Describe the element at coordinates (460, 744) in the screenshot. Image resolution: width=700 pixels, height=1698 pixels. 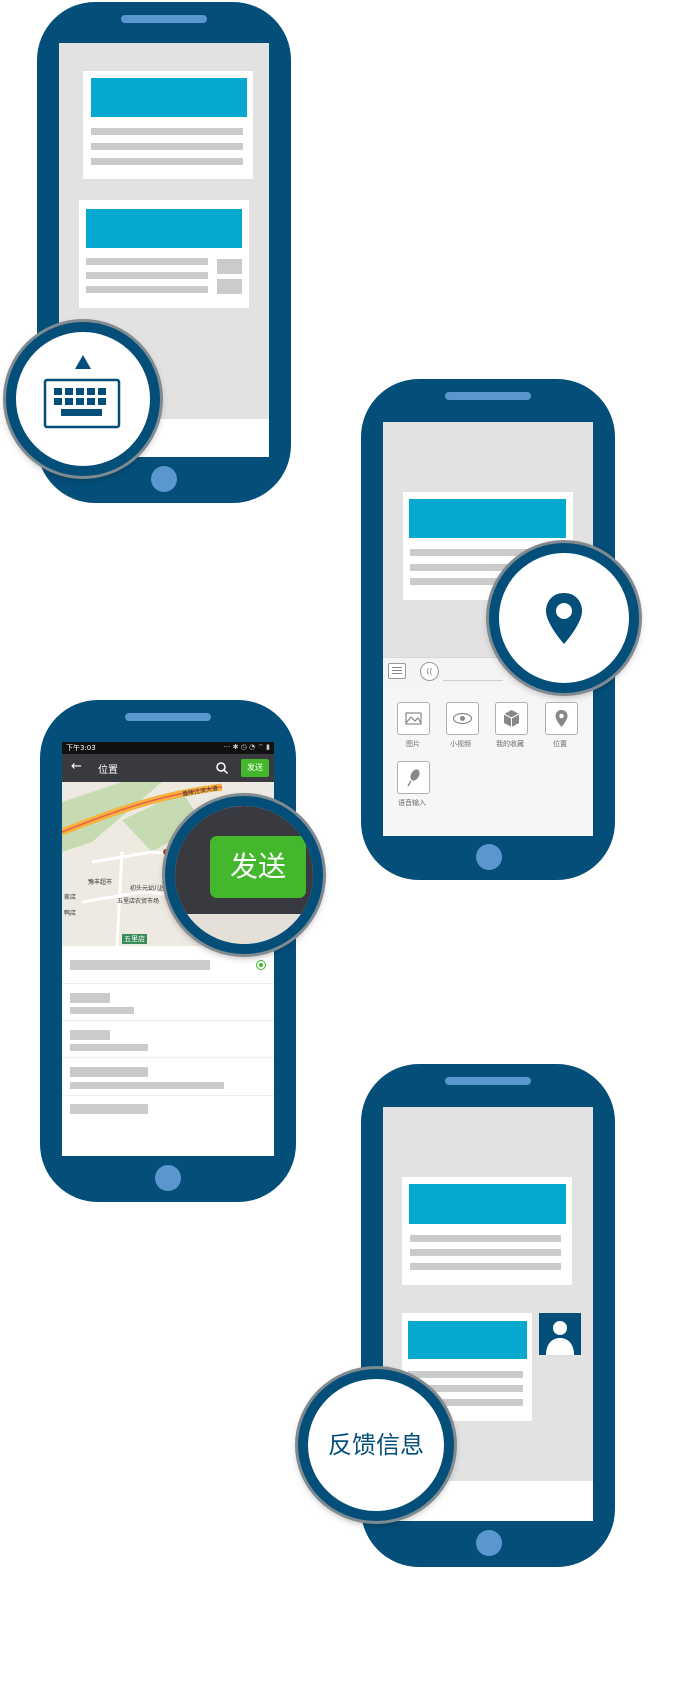
I see `panel-item-label: 小视频` at that location.